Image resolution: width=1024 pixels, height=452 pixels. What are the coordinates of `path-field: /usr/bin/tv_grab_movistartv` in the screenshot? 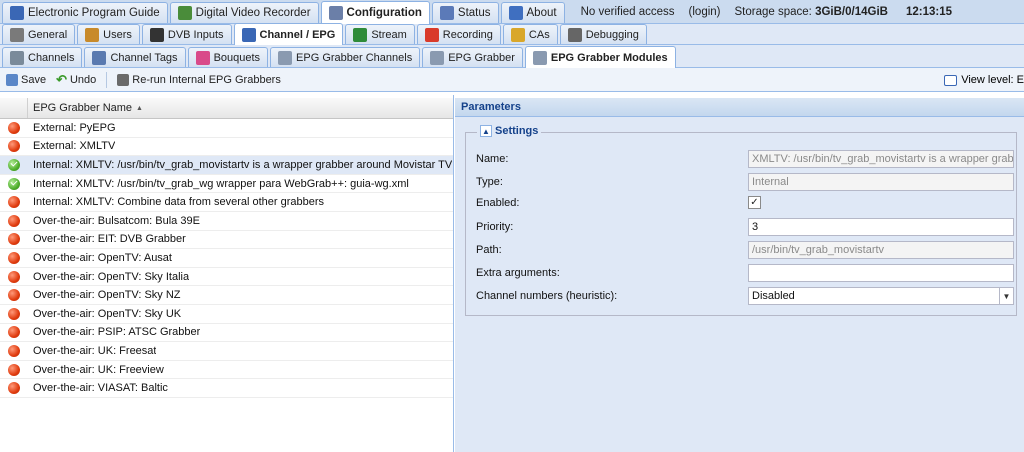 It's located at (881, 250).